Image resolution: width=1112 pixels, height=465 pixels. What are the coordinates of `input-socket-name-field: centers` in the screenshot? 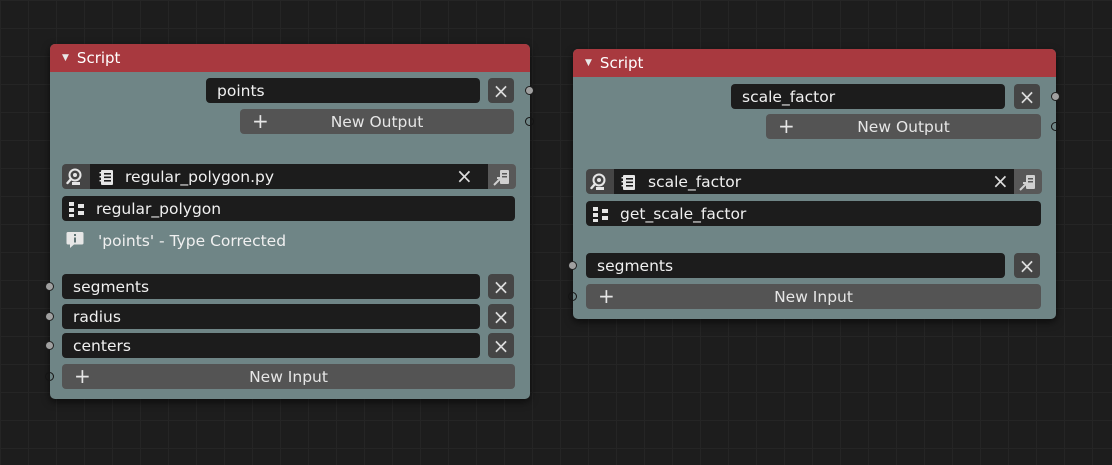 It's located at (271, 345).